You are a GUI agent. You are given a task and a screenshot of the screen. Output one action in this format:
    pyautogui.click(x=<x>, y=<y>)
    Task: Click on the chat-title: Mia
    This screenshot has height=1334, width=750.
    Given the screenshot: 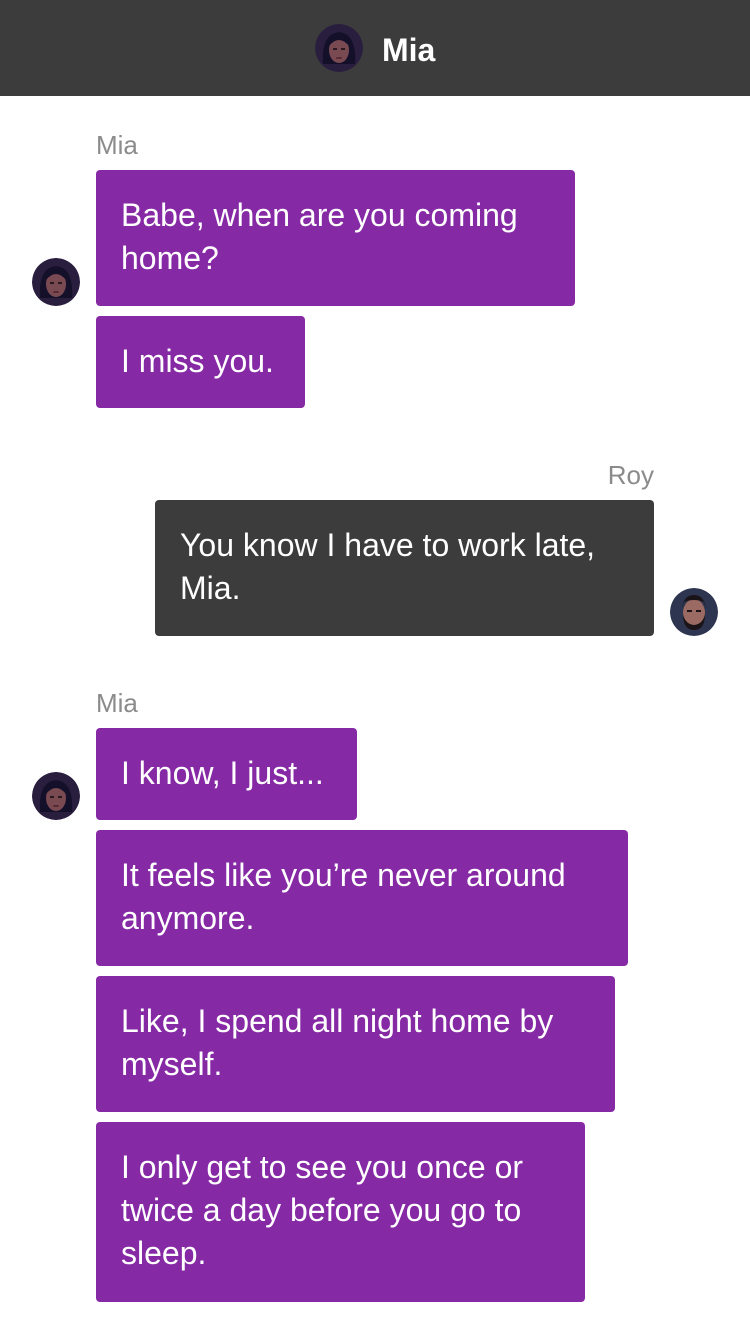 What is the action you would take?
    pyautogui.click(x=409, y=50)
    